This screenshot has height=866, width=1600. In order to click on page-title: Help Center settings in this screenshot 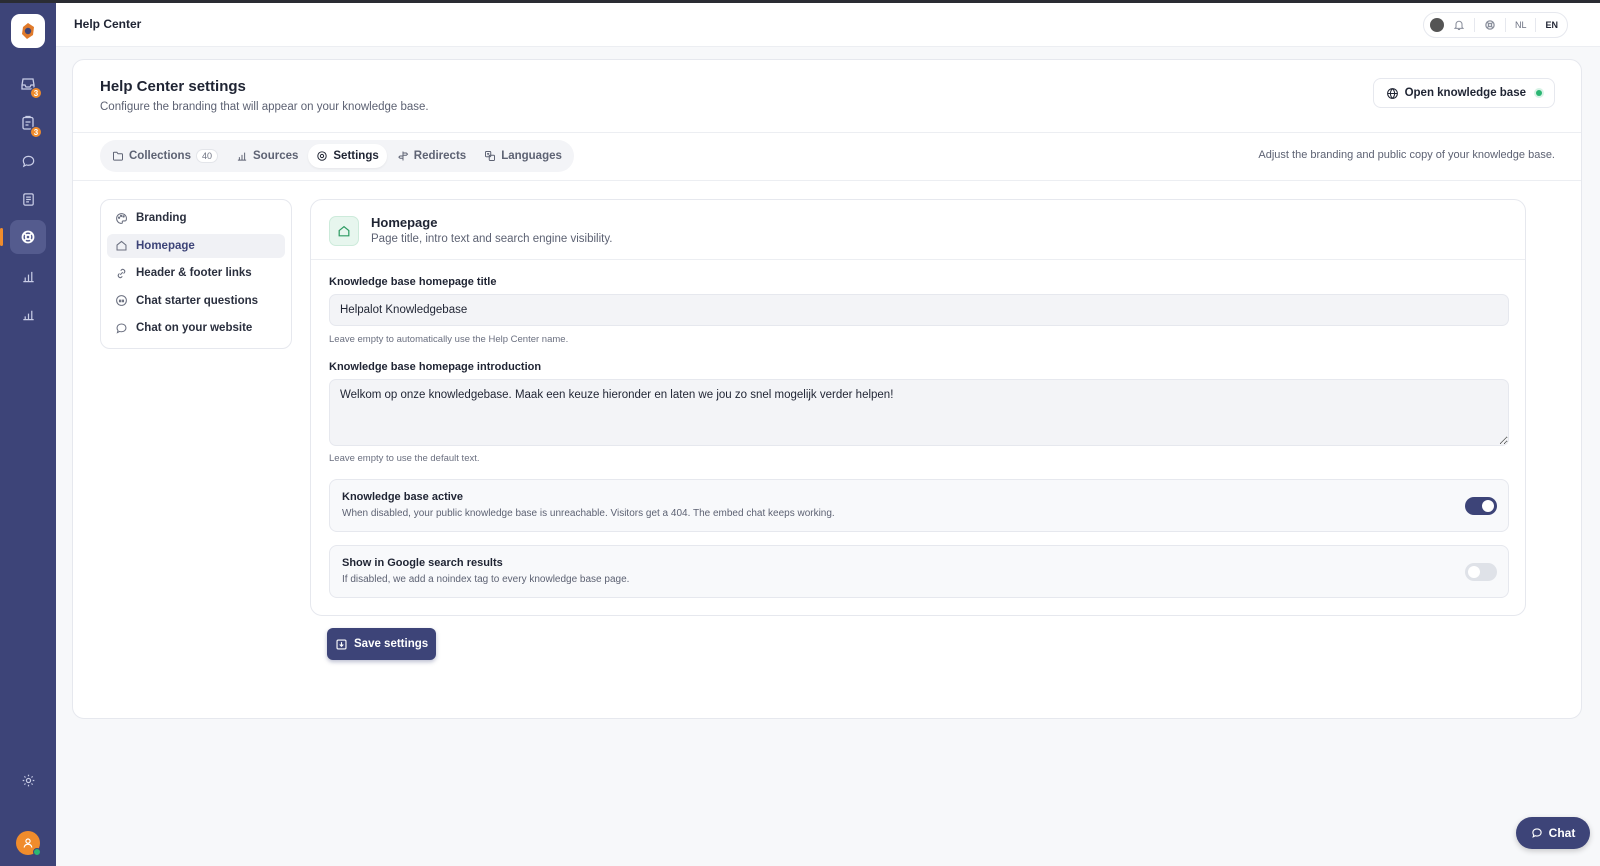, I will do `click(173, 86)`.